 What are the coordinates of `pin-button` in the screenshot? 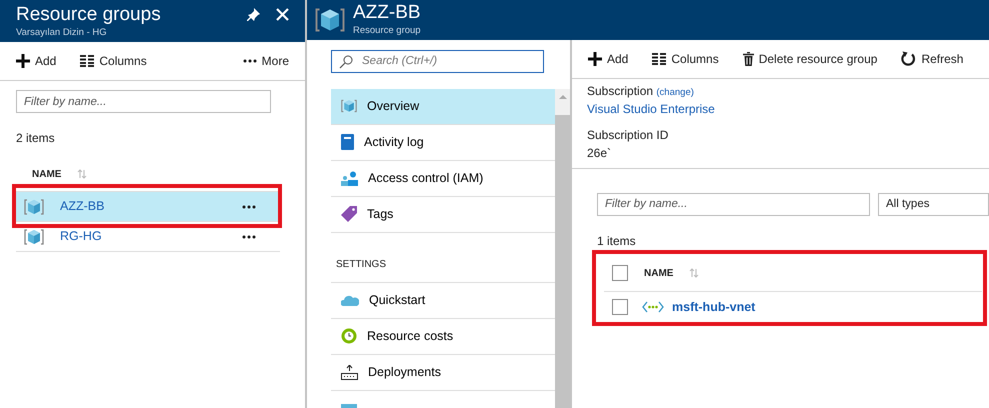 It's located at (253, 14).